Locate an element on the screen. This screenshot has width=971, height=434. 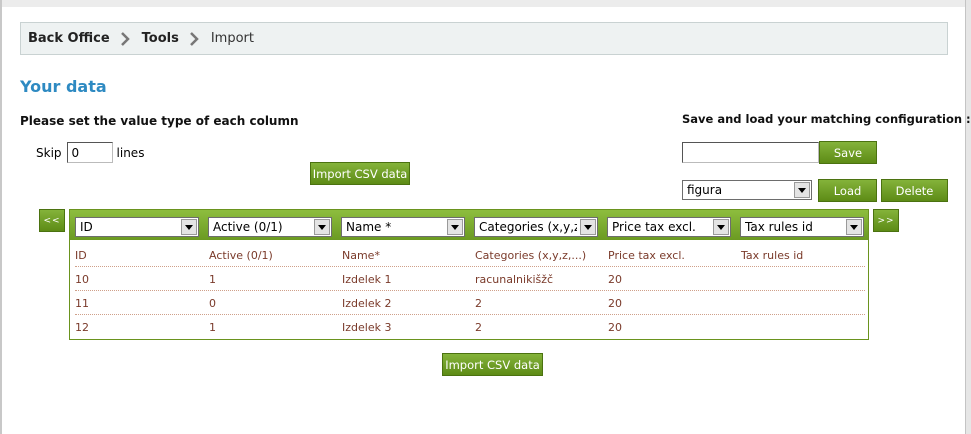
window-left-edge is located at coordinates (1, 217).